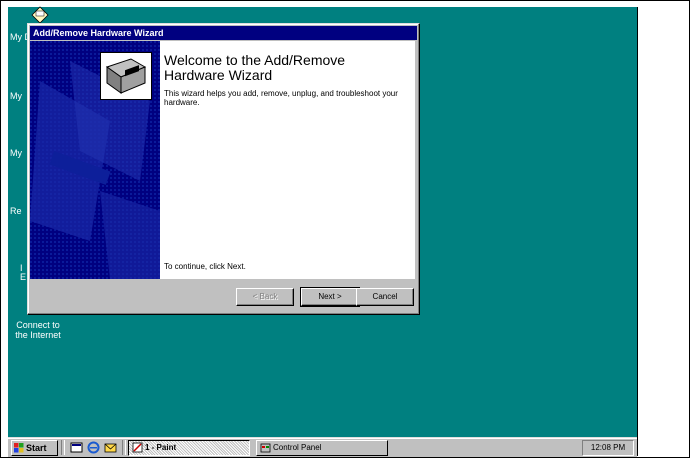 This screenshot has height=458, width=690. I want to click on desktop-label-connect-1: Connect to, so click(38, 325).